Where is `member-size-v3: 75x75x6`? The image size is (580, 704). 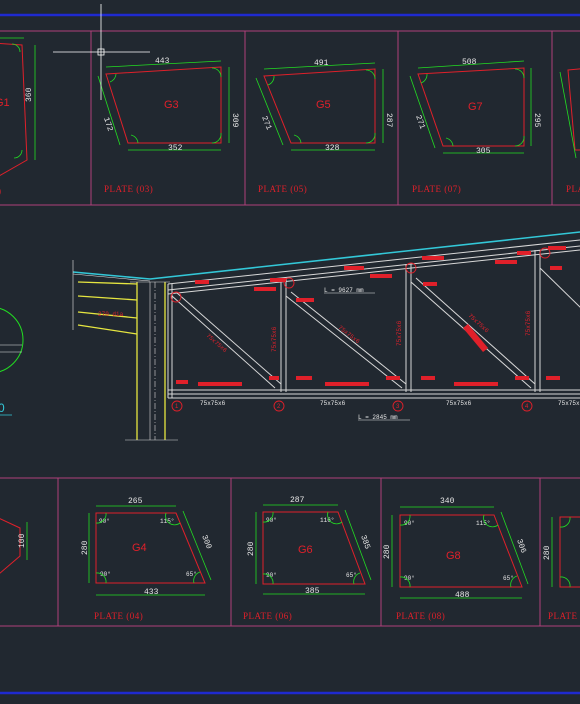
member-size-v3: 75x75x6 is located at coordinates (528, 323).